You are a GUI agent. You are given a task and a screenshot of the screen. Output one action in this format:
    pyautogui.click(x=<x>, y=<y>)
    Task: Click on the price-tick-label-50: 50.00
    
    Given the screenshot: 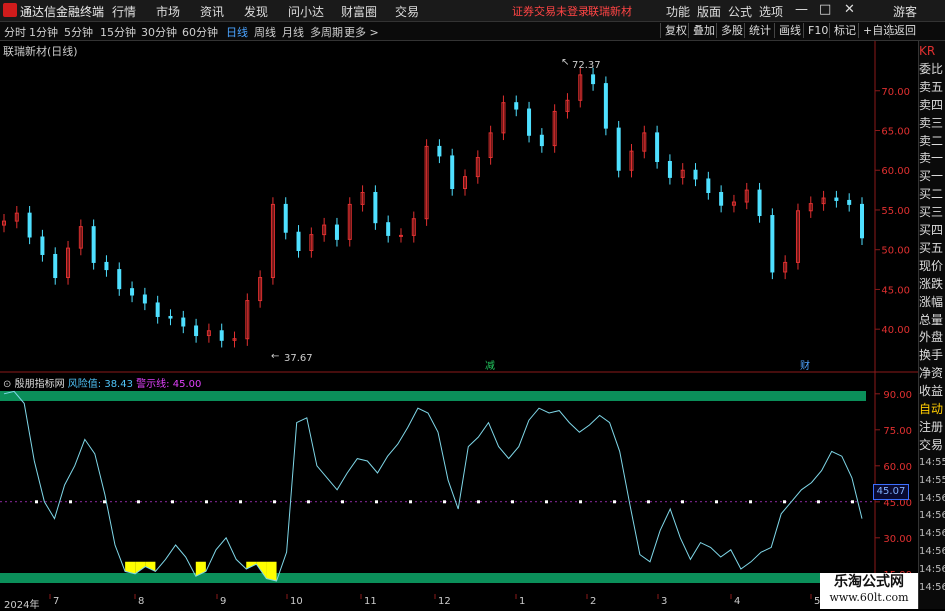 What is the action you would take?
    pyautogui.click(x=895, y=251)
    